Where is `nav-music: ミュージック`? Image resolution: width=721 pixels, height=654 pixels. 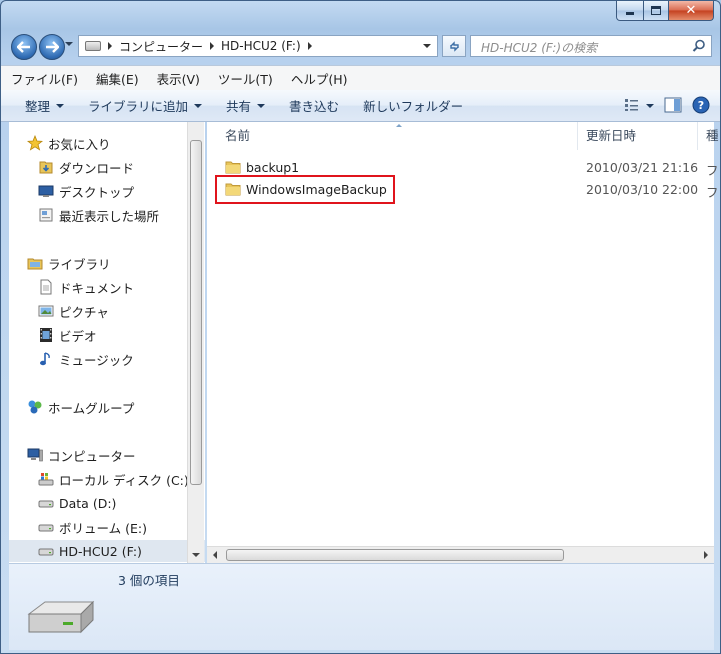
nav-music: ミュージック is located at coordinates (86, 359).